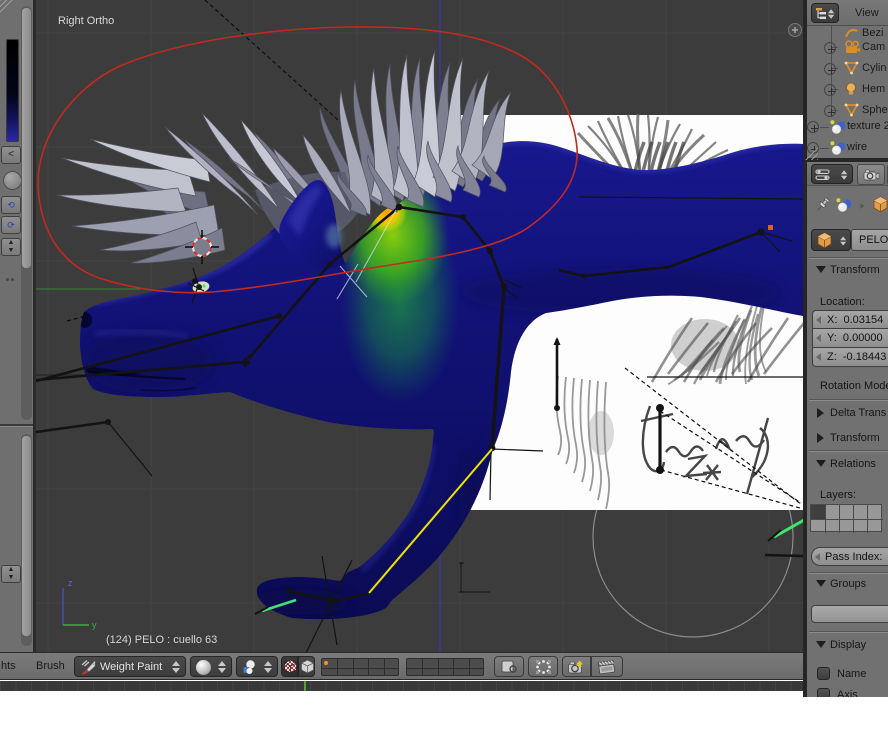 The width and height of the screenshot is (888, 730). Describe the element at coordinates (70, 583) in the screenshot. I see `svg-text: z` at that location.